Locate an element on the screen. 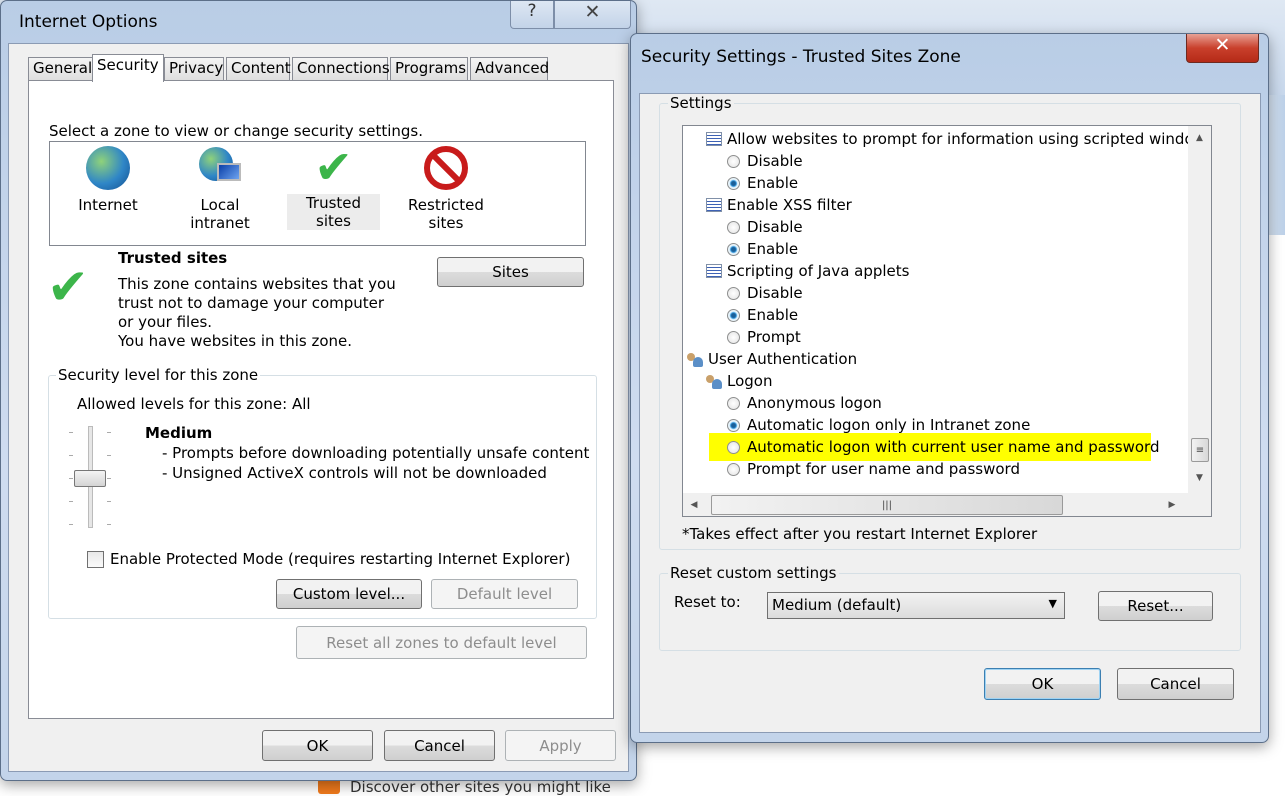 The image size is (1285, 796). zone-label: Trusted sites is located at coordinates (333, 212).